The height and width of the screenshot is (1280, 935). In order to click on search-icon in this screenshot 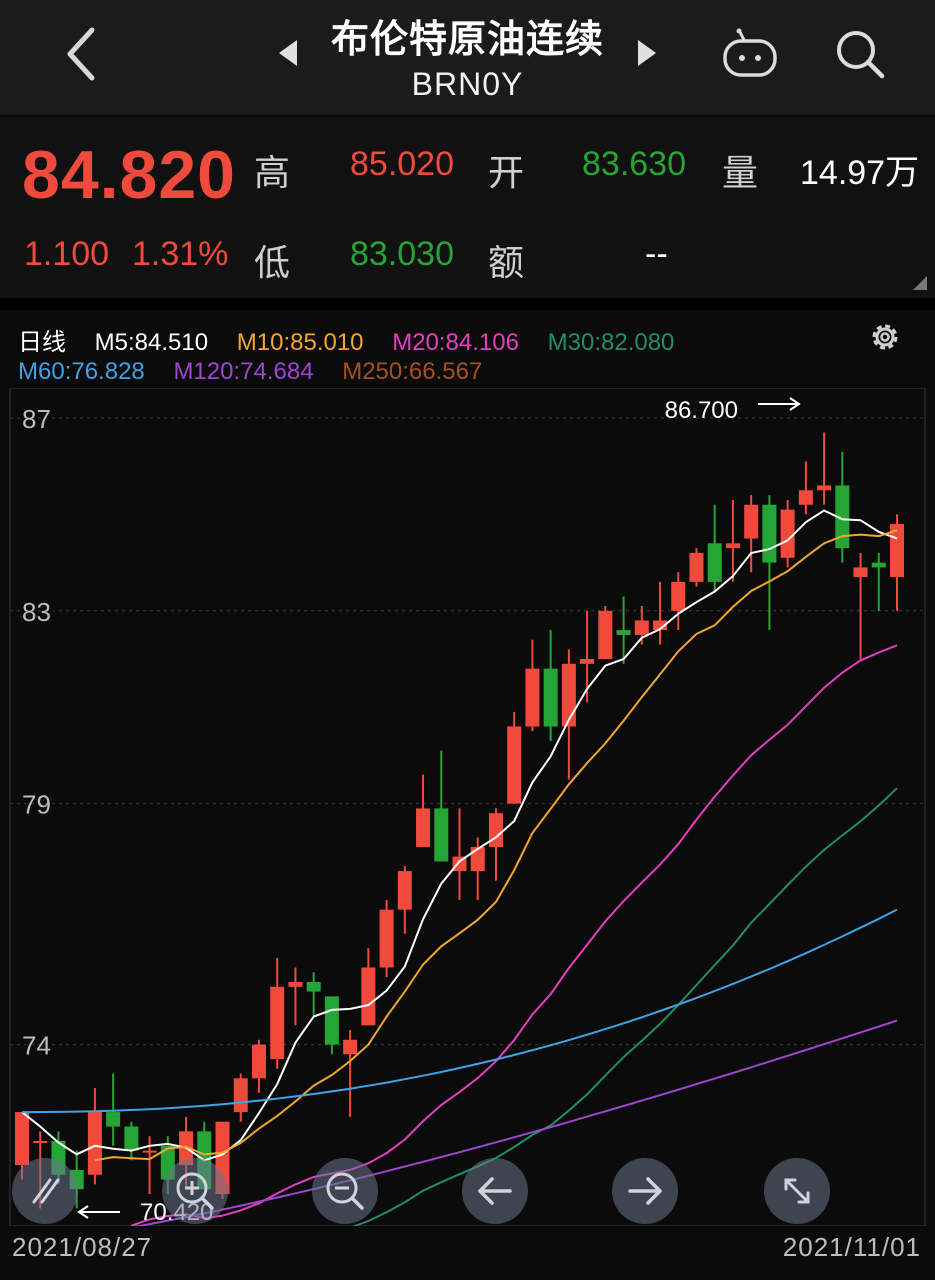, I will do `click(860, 54)`.